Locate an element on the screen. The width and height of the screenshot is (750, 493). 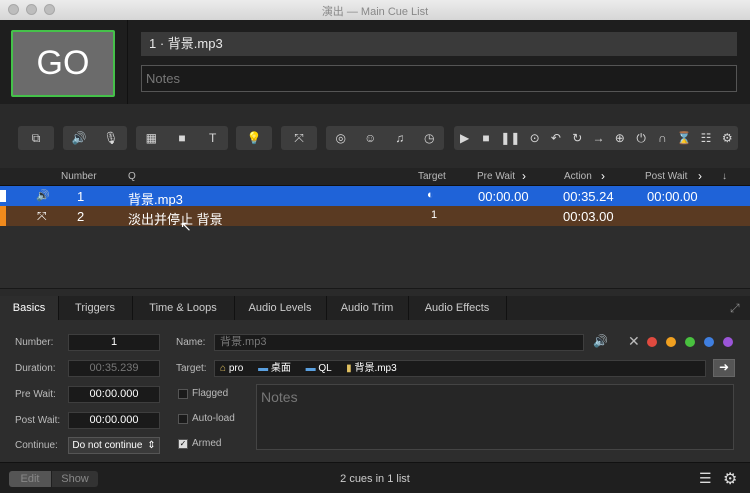
list-view-icon: ☰ is located at coordinates (705, 478).